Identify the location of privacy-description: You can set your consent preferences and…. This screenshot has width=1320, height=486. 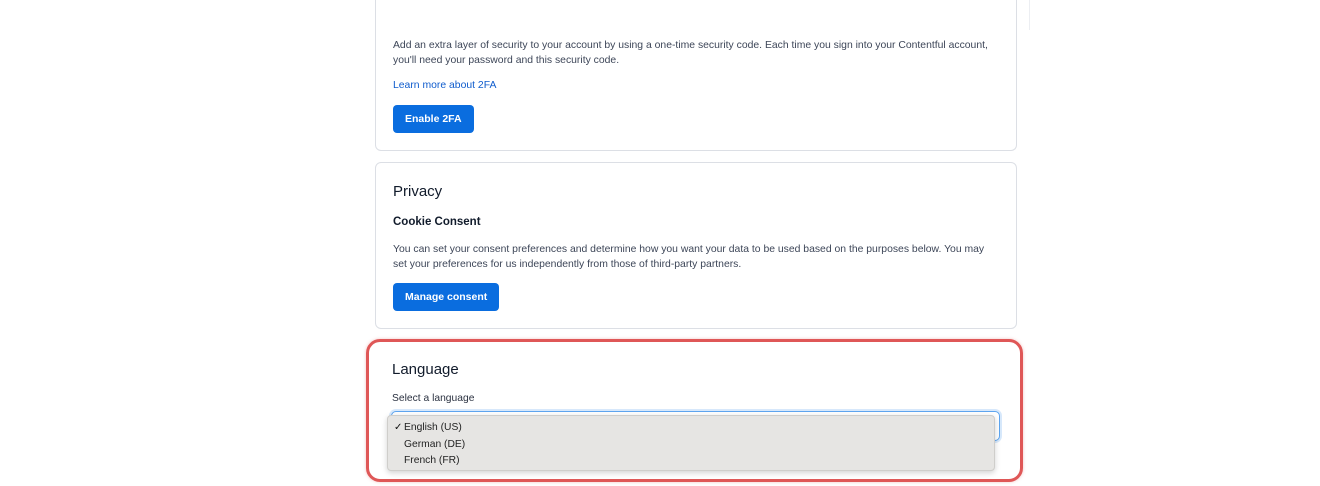
(689, 257).